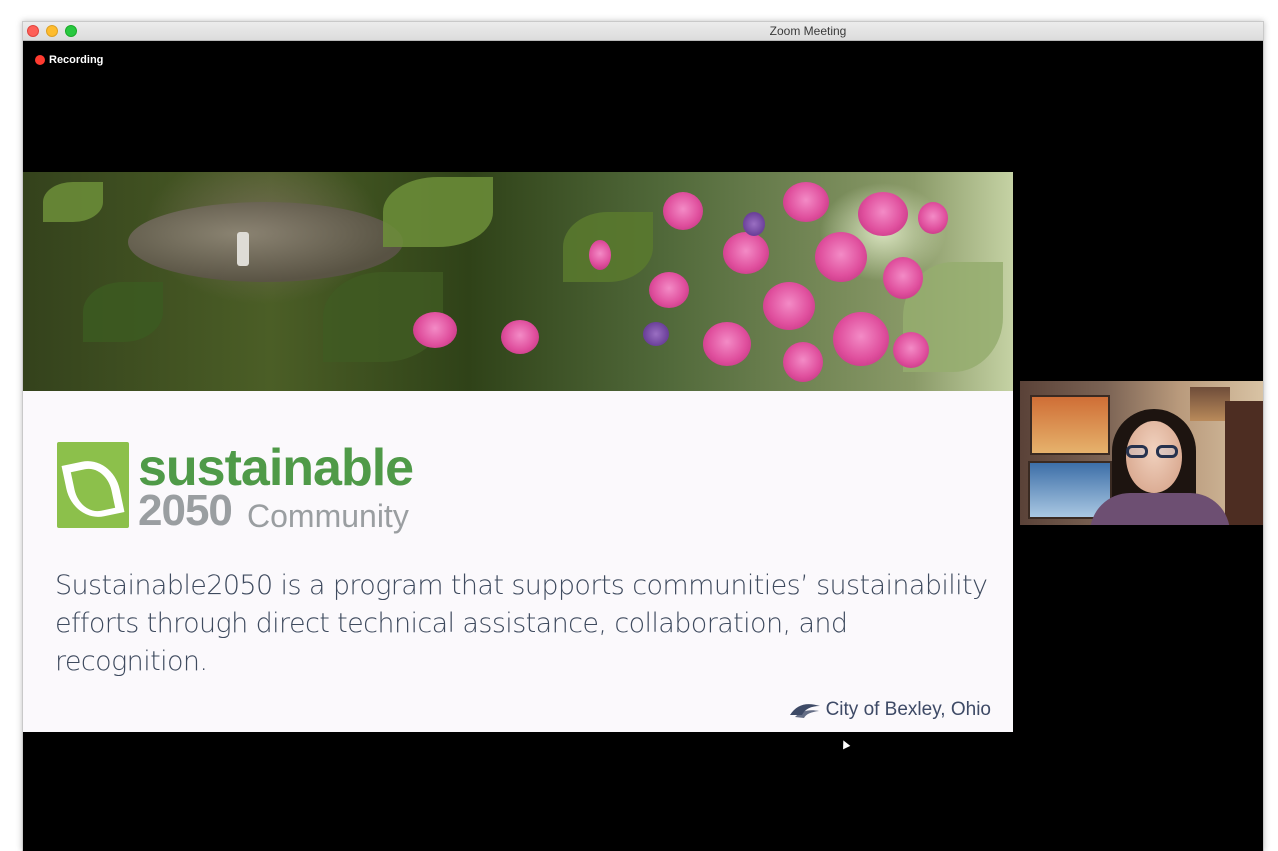  Describe the element at coordinates (908, 709) in the screenshot. I see `city-label: City of Bexley, Ohio` at that location.